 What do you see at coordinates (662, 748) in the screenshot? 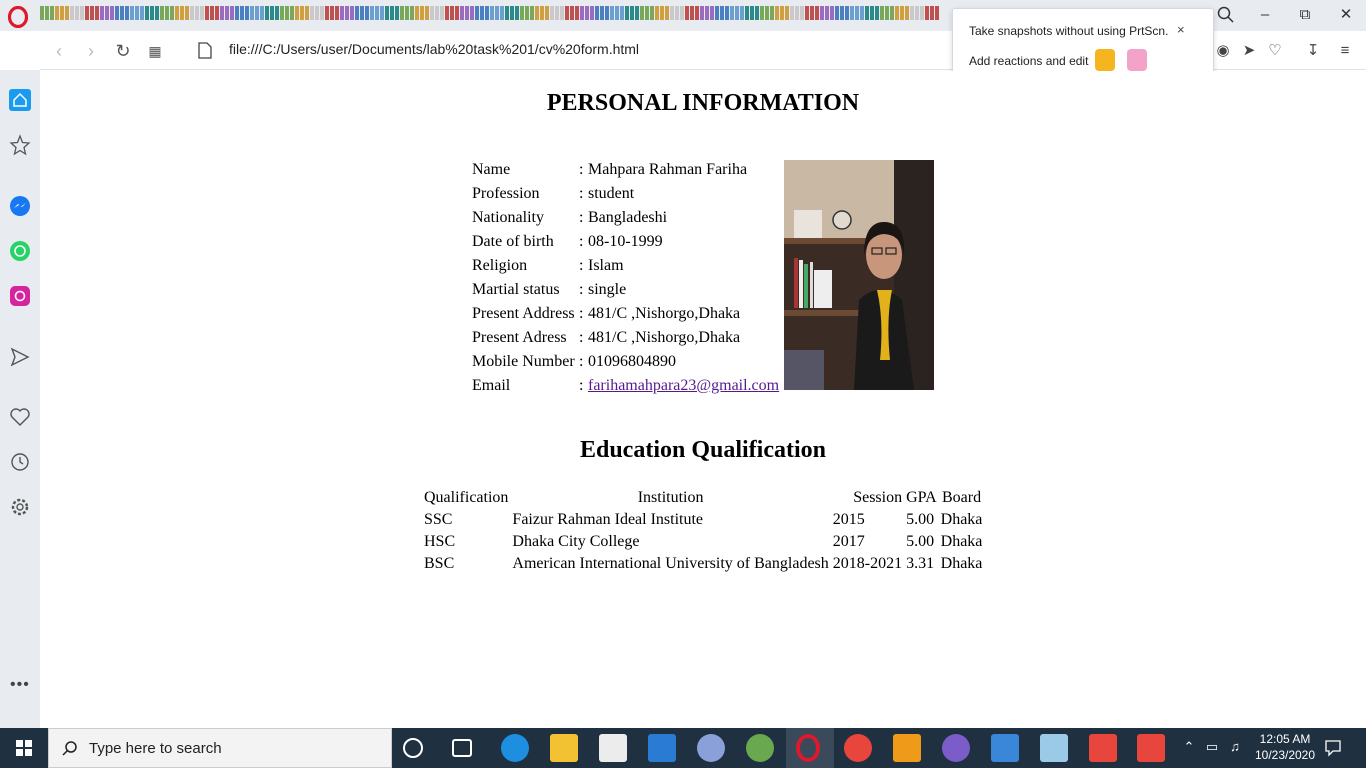
I see `mail-icon` at bounding box center [662, 748].